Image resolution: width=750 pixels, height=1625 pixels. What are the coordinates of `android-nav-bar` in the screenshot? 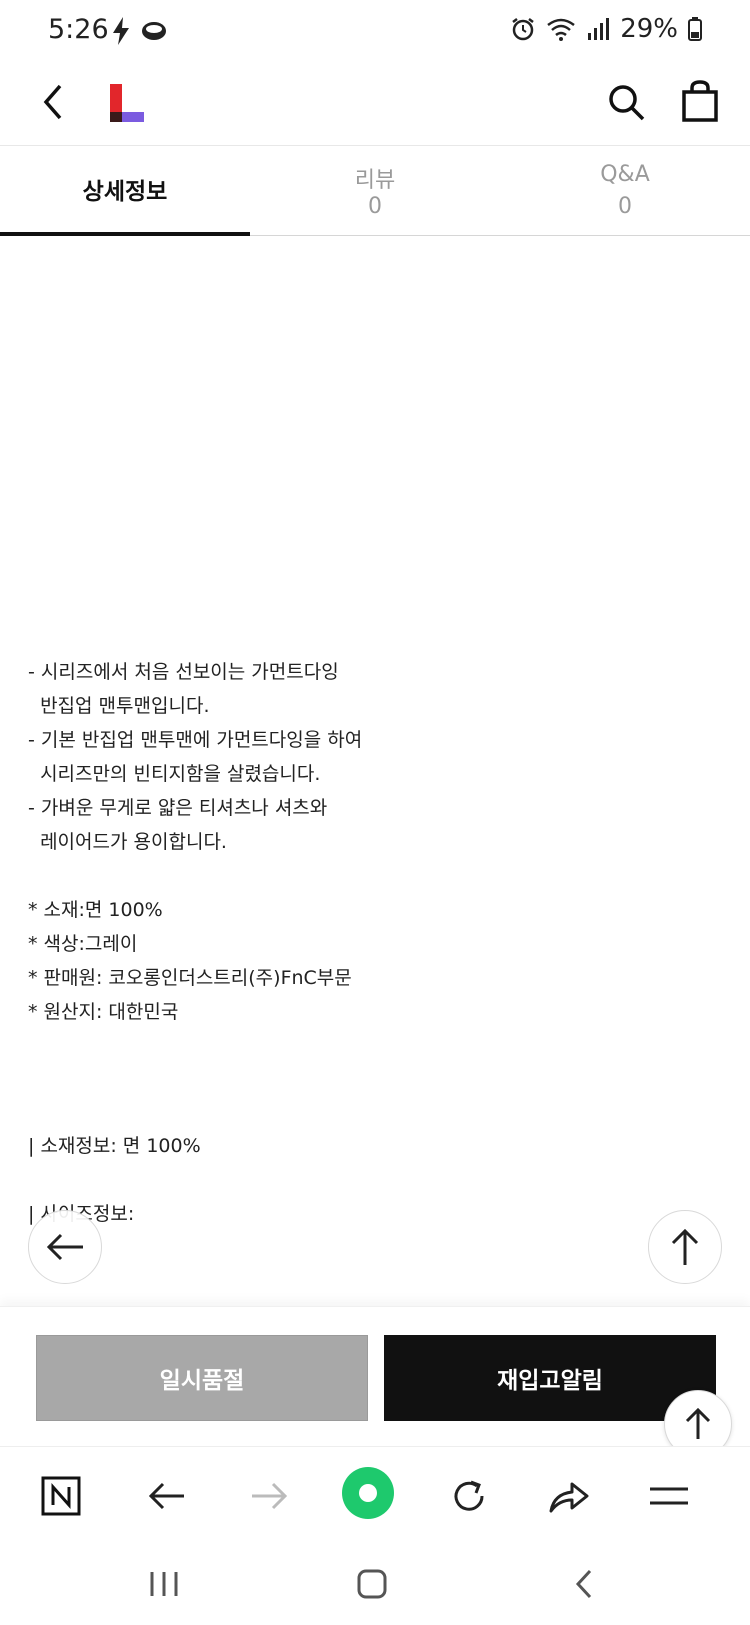 It's located at (375, 1584).